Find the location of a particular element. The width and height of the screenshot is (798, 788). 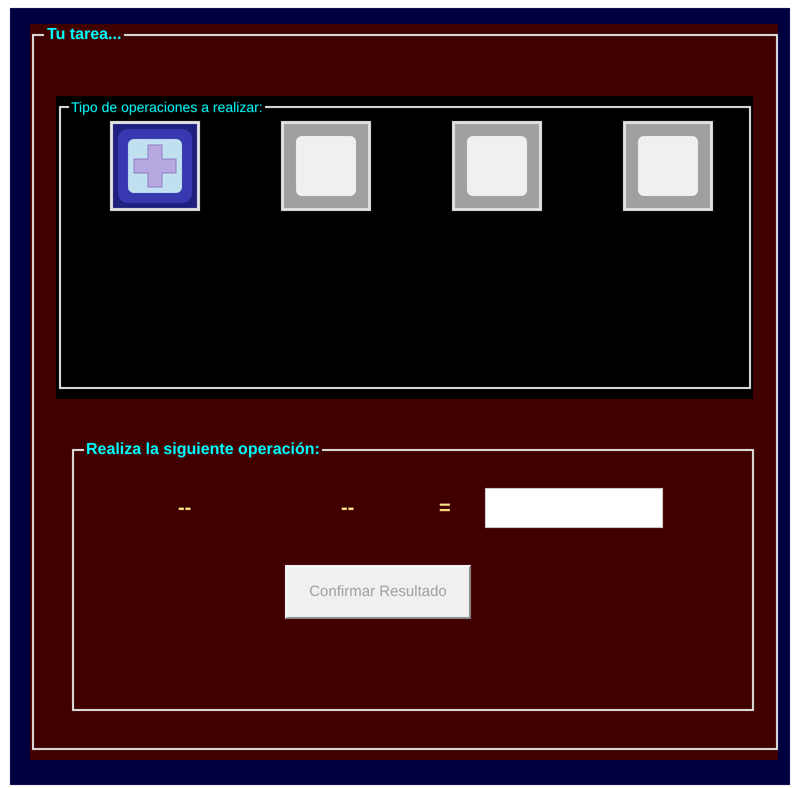

plus-icon is located at coordinates (155, 166).